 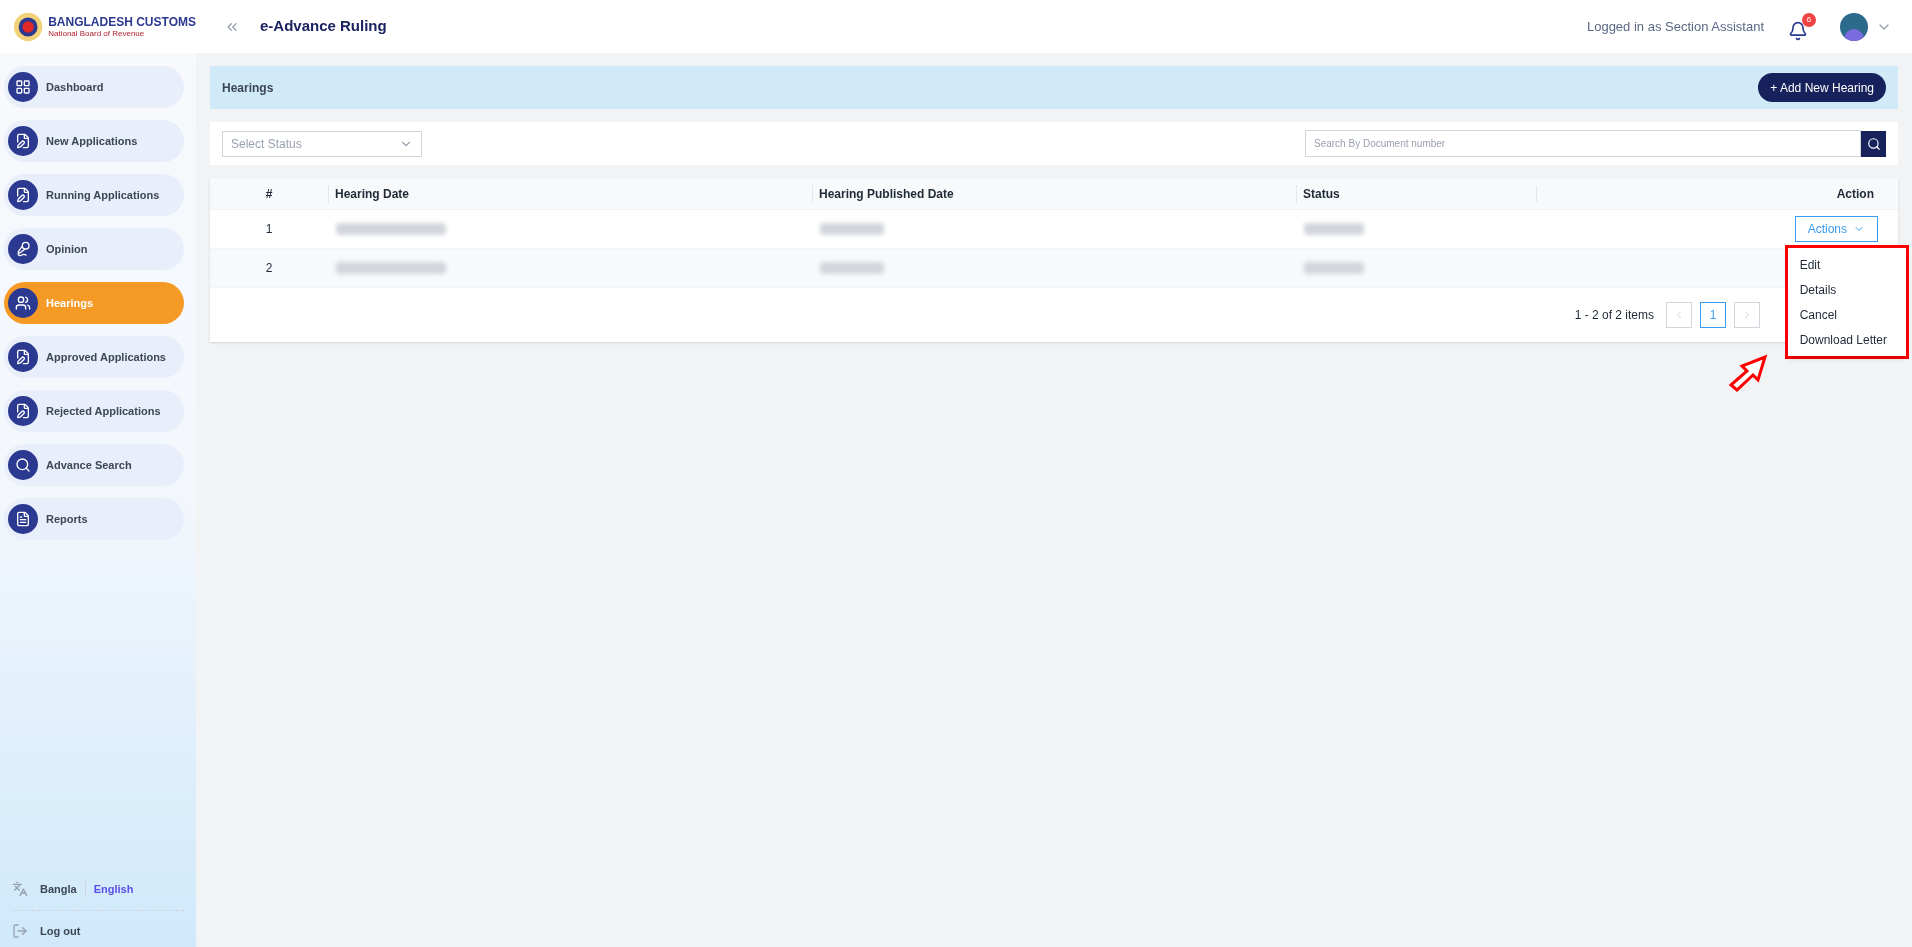 What do you see at coordinates (94, 249) in the screenshot?
I see `sidebar-item: Opinion` at bounding box center [94, 249].